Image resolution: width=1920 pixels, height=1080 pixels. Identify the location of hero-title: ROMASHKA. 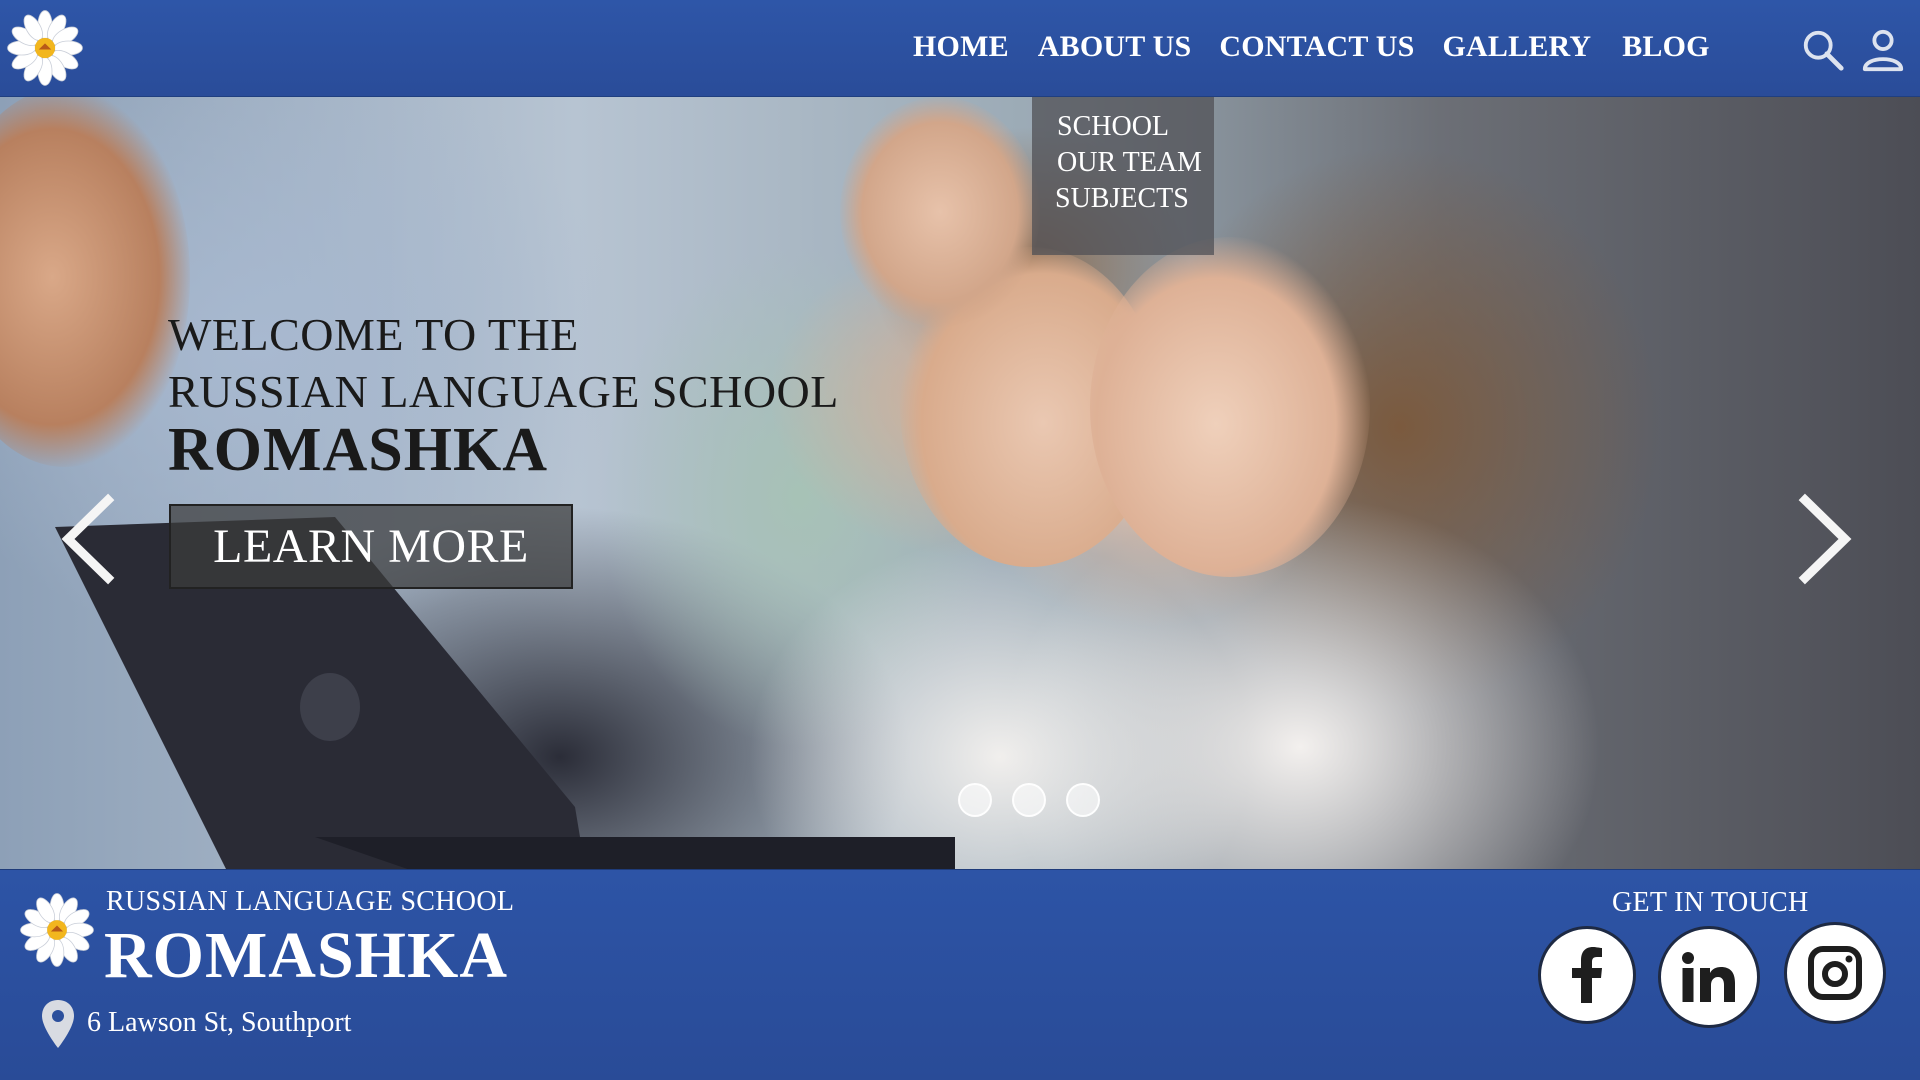
(358, 450).